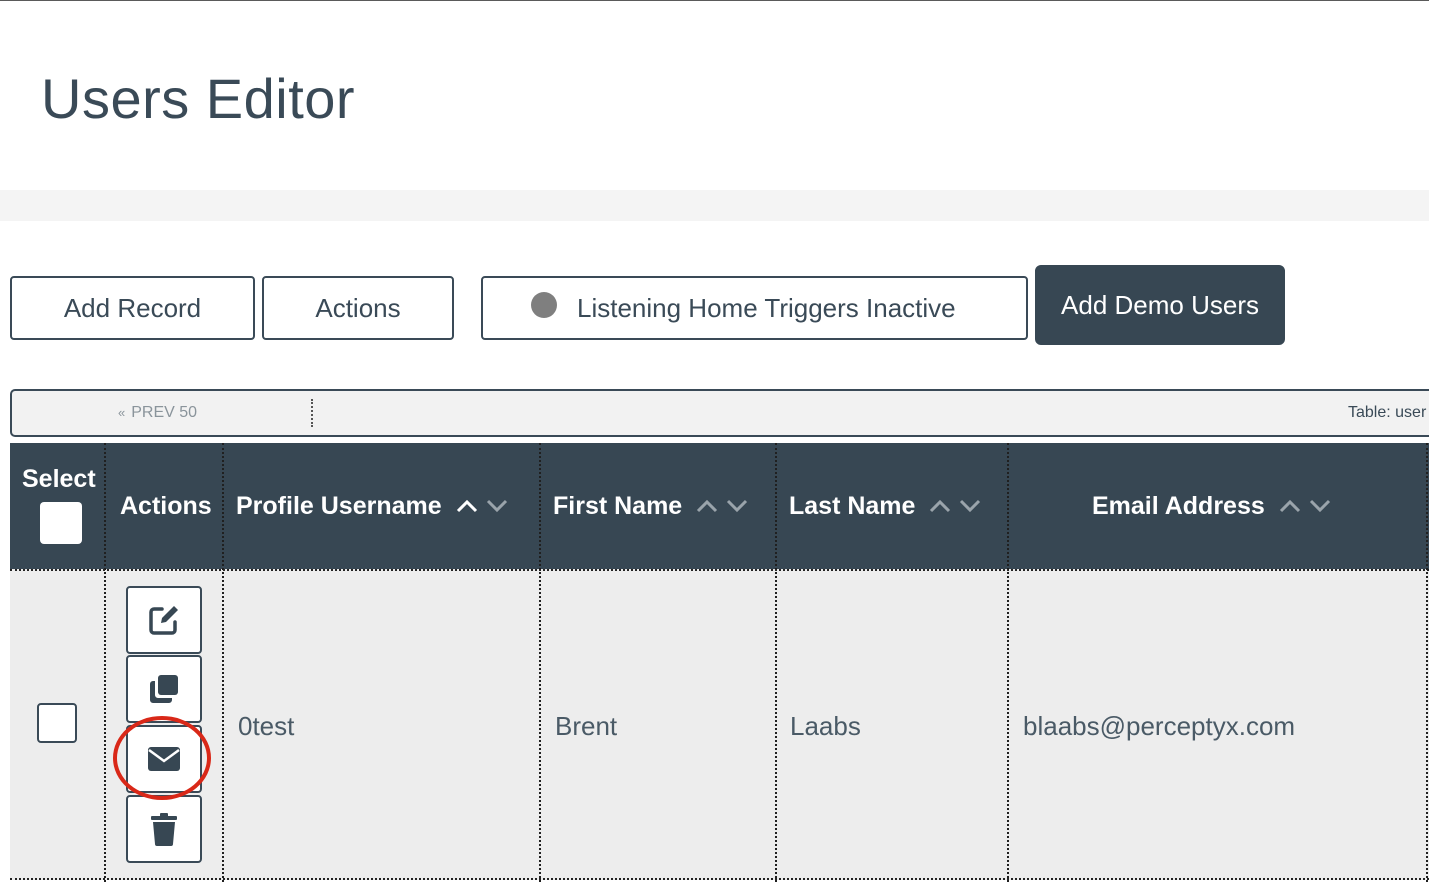 Image resolution: width=1429 pixels, height=882 pixels. Describe the element at coordinates (312, 413) in the screenshot. I see `pager-separator` at that location.